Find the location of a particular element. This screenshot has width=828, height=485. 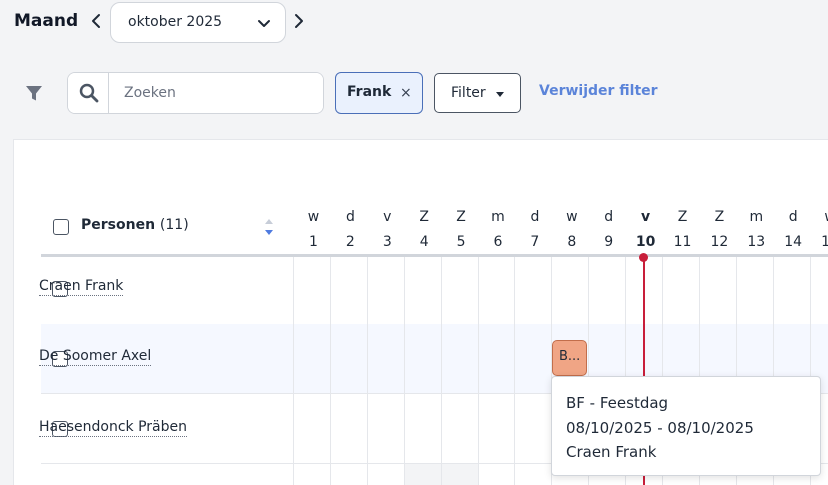

clear-filter-link: Verwijder filter is located at coordinates (598, 91).